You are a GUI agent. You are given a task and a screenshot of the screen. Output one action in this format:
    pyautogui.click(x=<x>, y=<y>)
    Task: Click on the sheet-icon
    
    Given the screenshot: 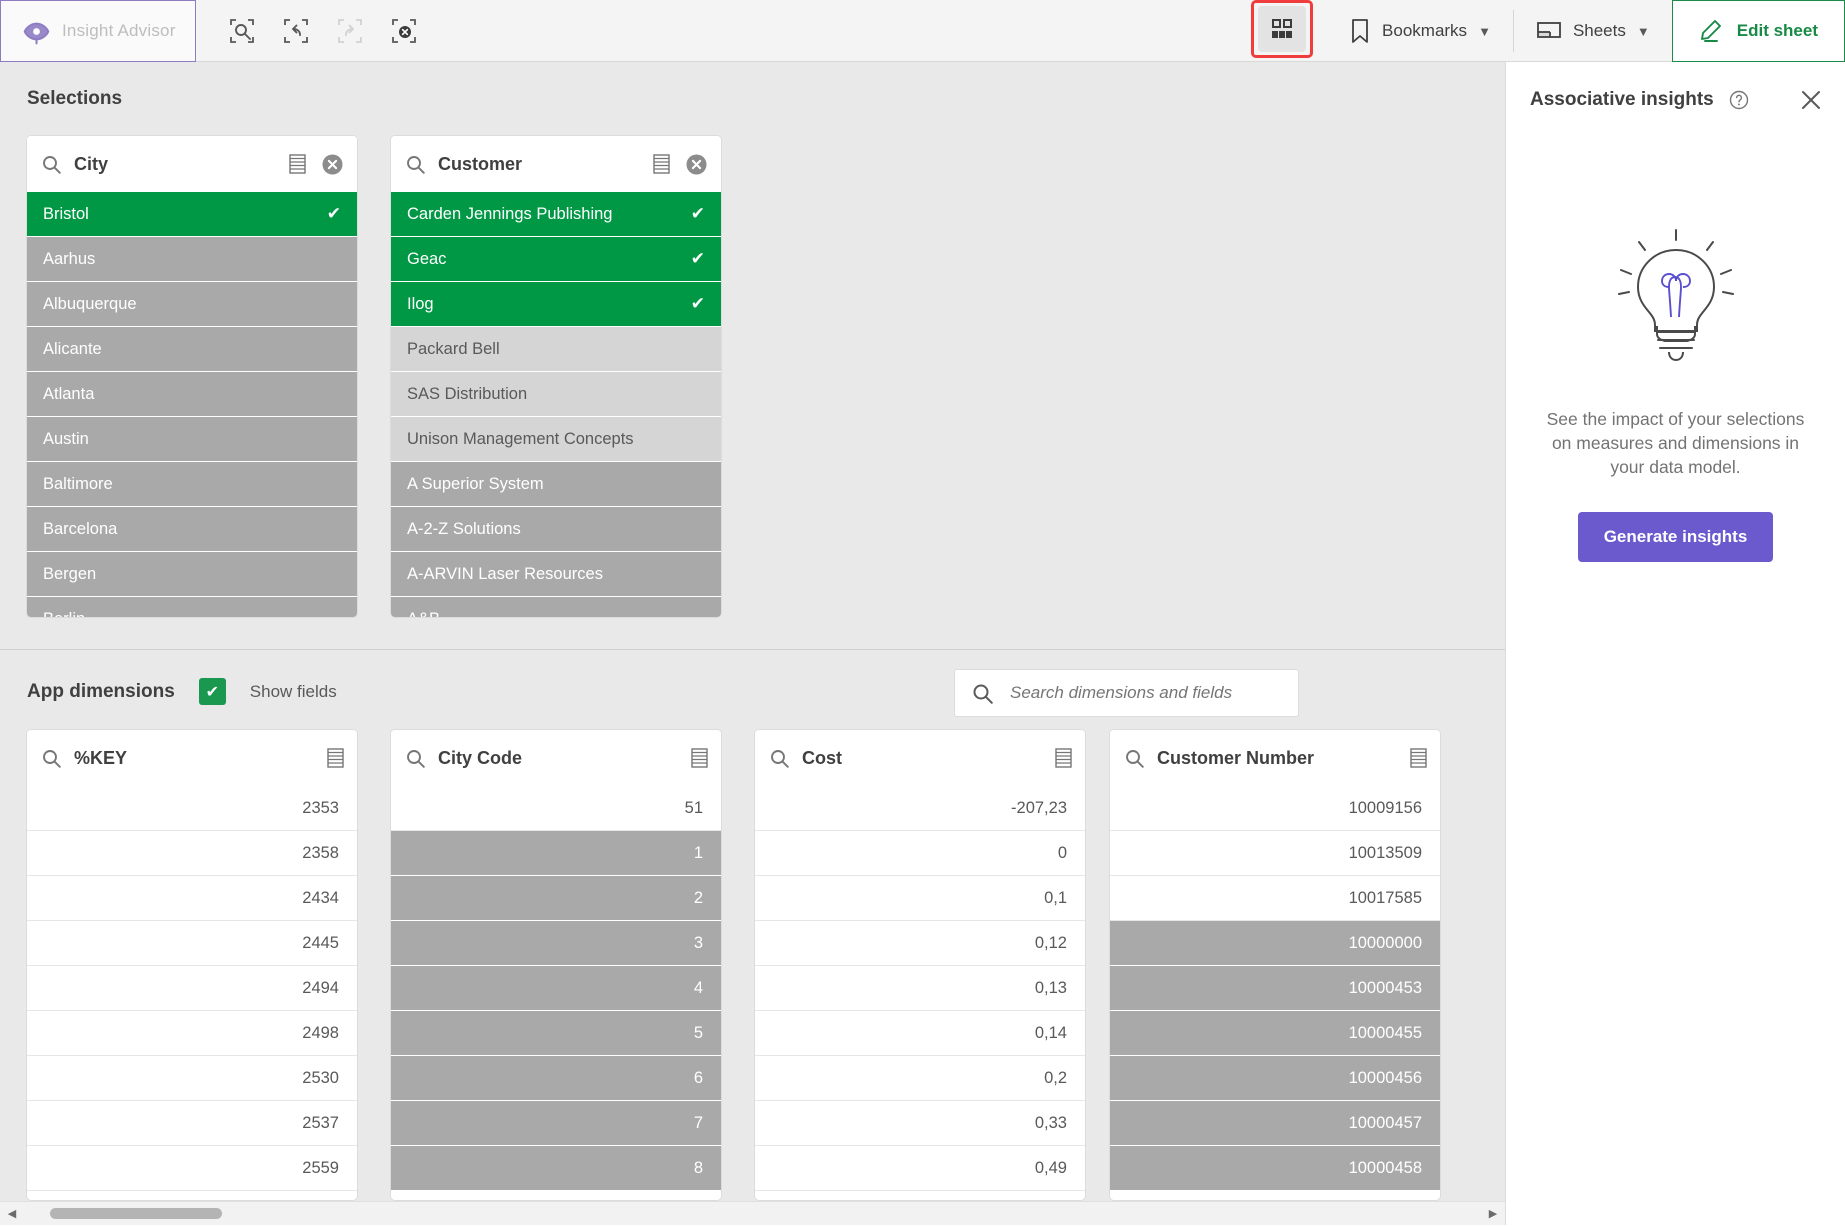 What is the action you would take?
    pyautogui.click(x=1549, y=31)
    